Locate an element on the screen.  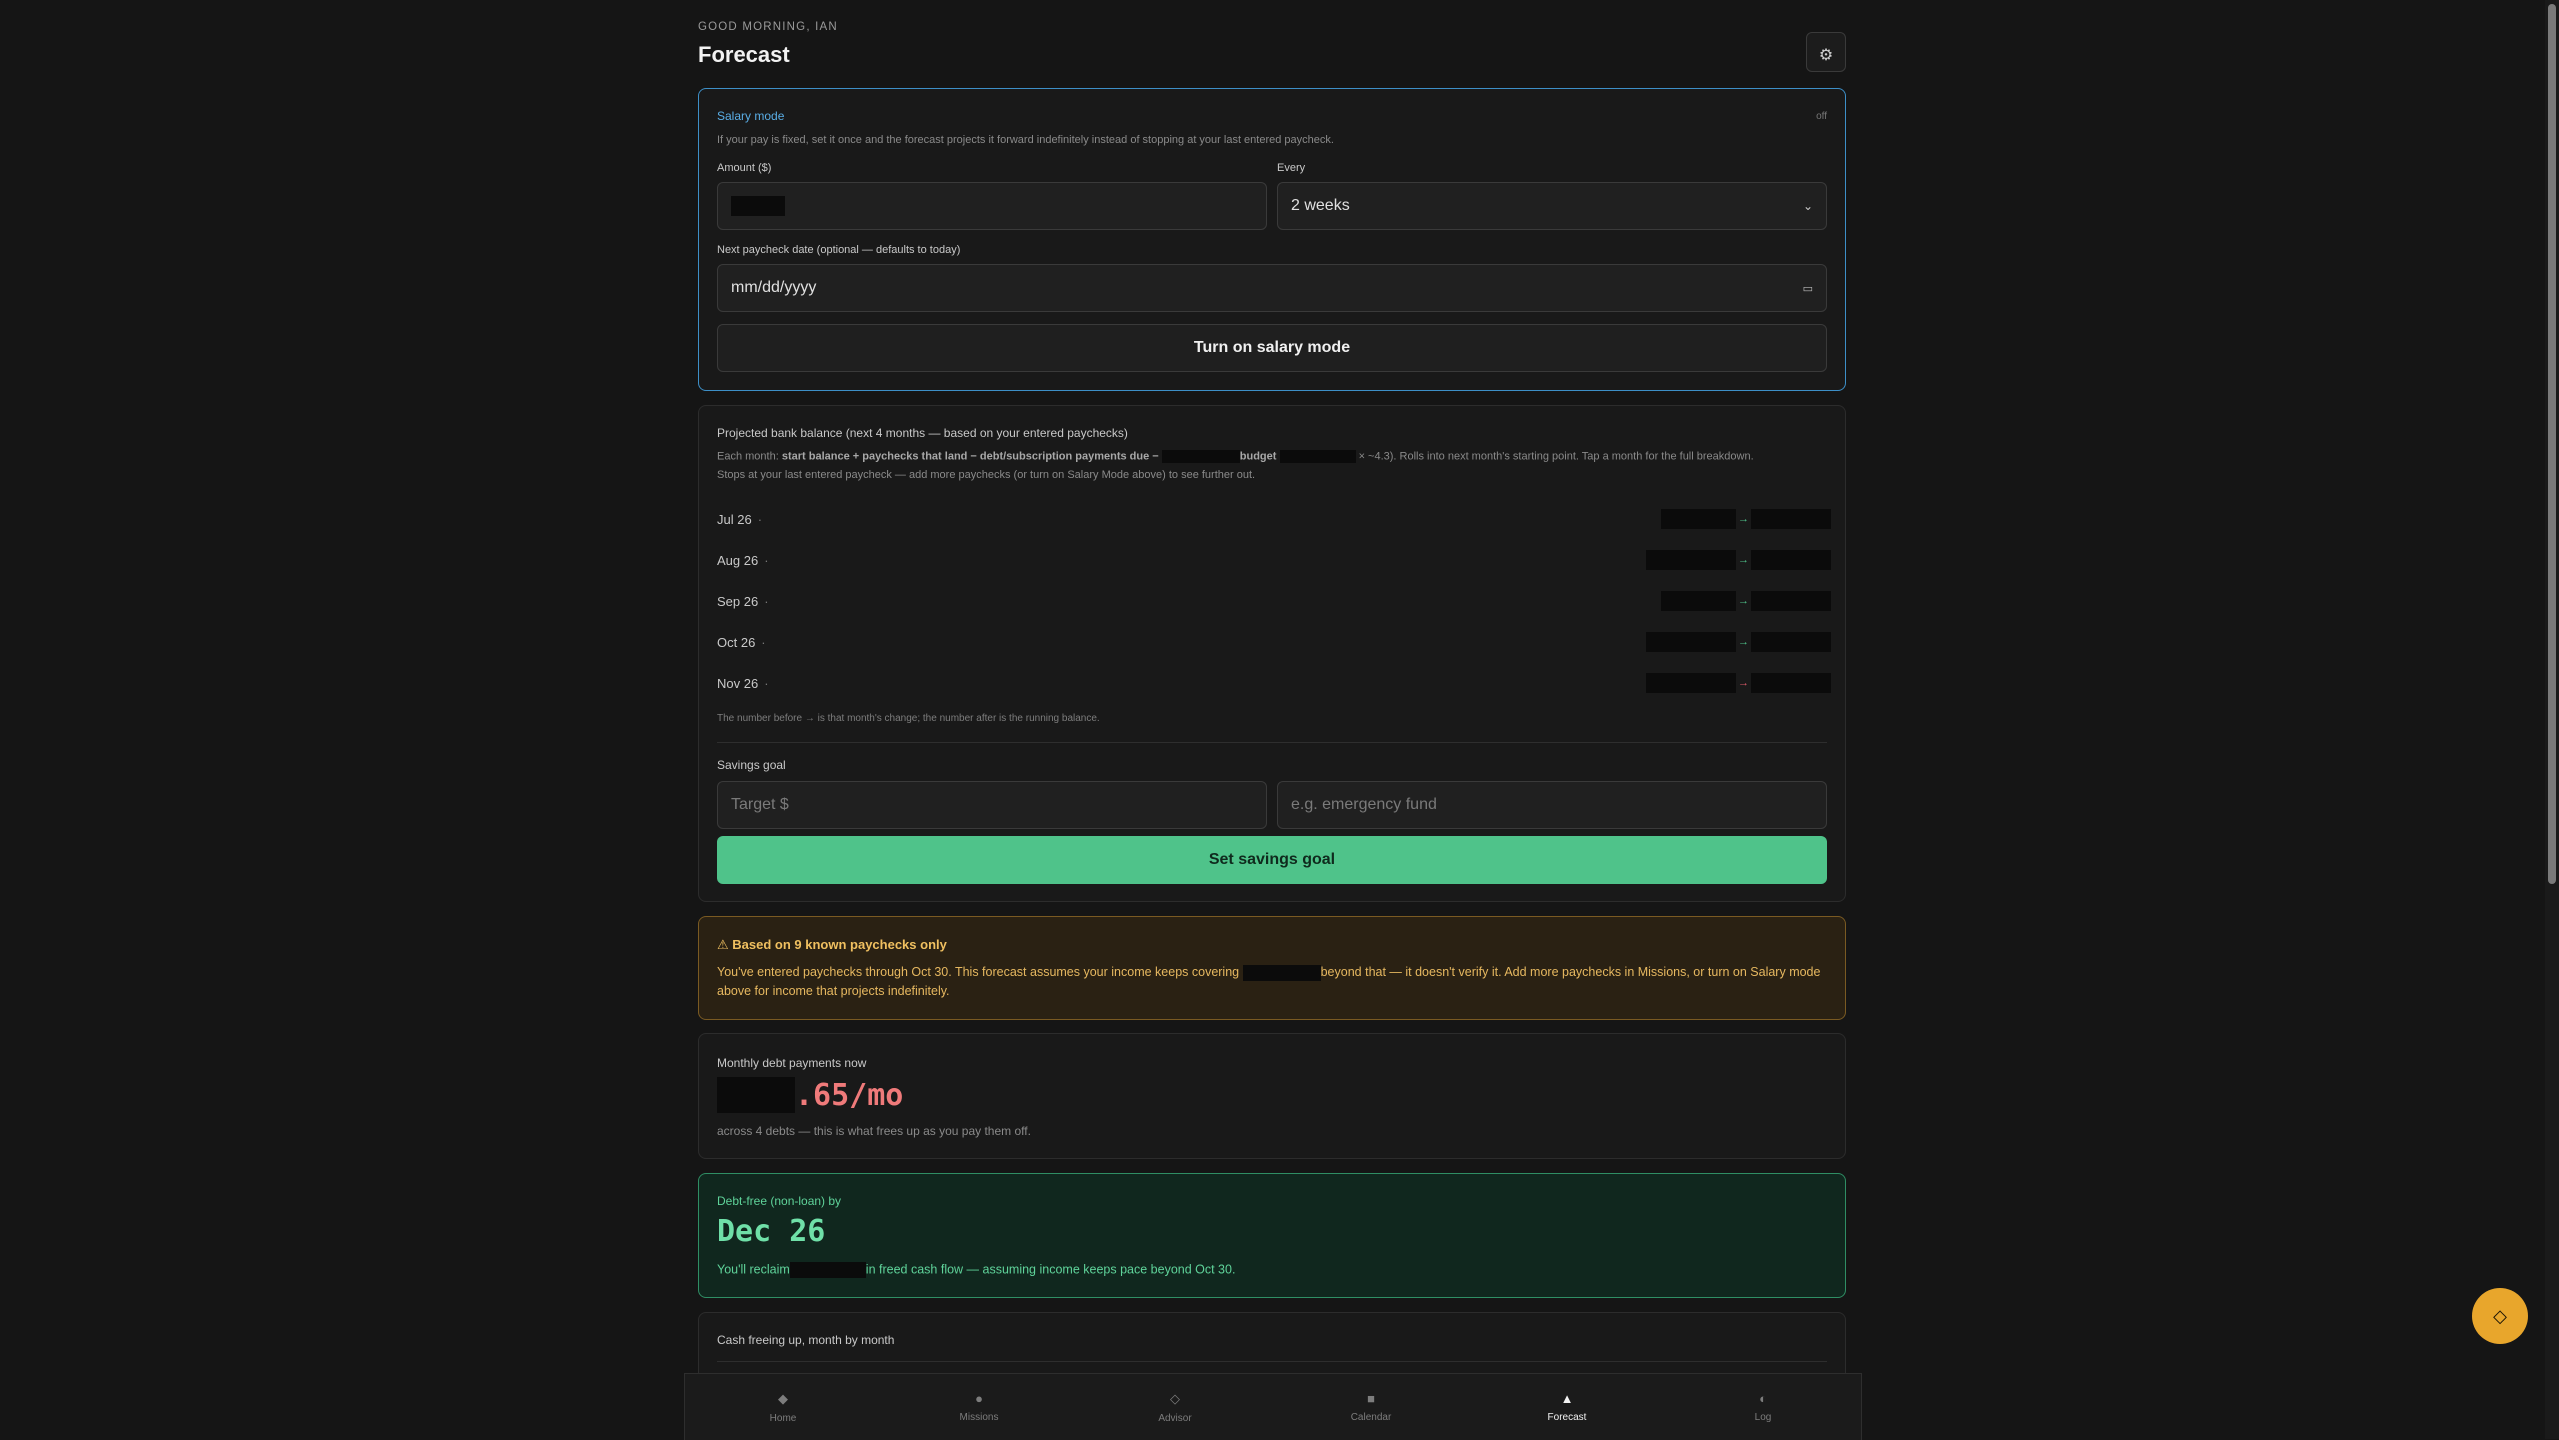
savings-target-input: Target $ is located at coordinates (992, 805).